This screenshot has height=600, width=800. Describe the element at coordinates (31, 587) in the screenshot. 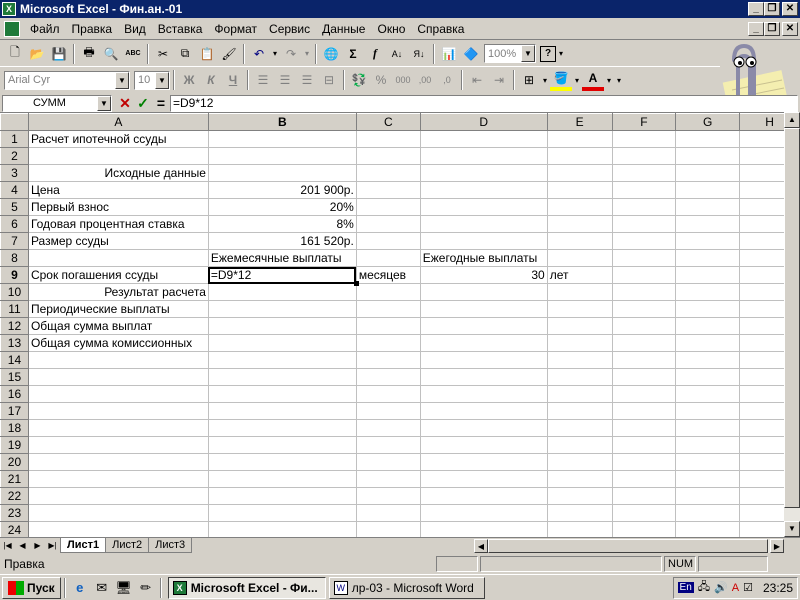

I see `start-button: Пуск` at that location.